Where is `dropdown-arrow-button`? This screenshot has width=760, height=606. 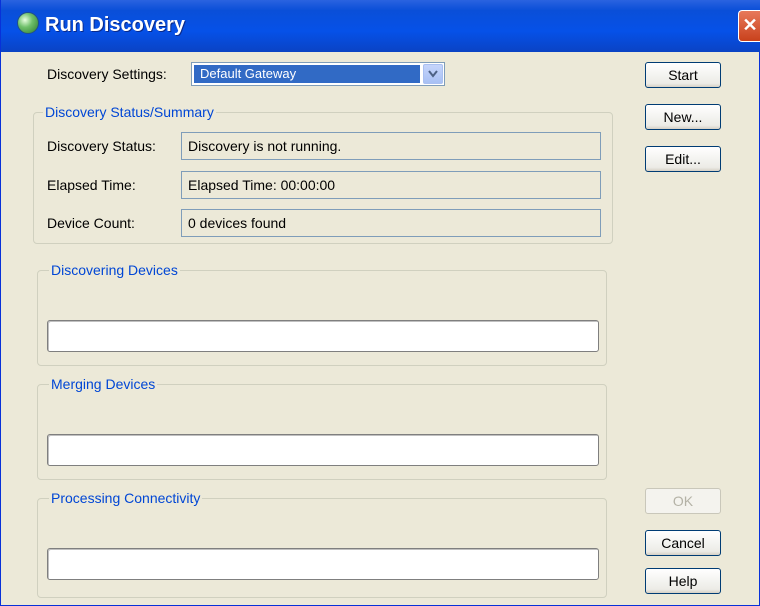
dropdown-arrow-button is located at coordinates (433, 74).